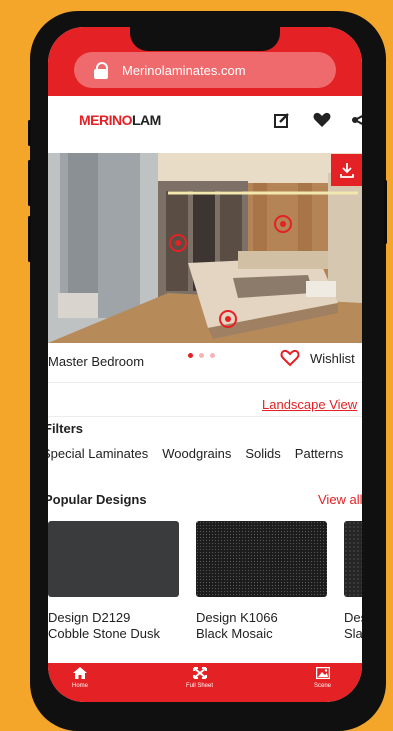 The height and width of the screenshot is (731, 393). What do you see at coordinates (309, 404) in the screenshot?
I see `landscape-view-link: Landscape View` at bounding box center [309, 404].